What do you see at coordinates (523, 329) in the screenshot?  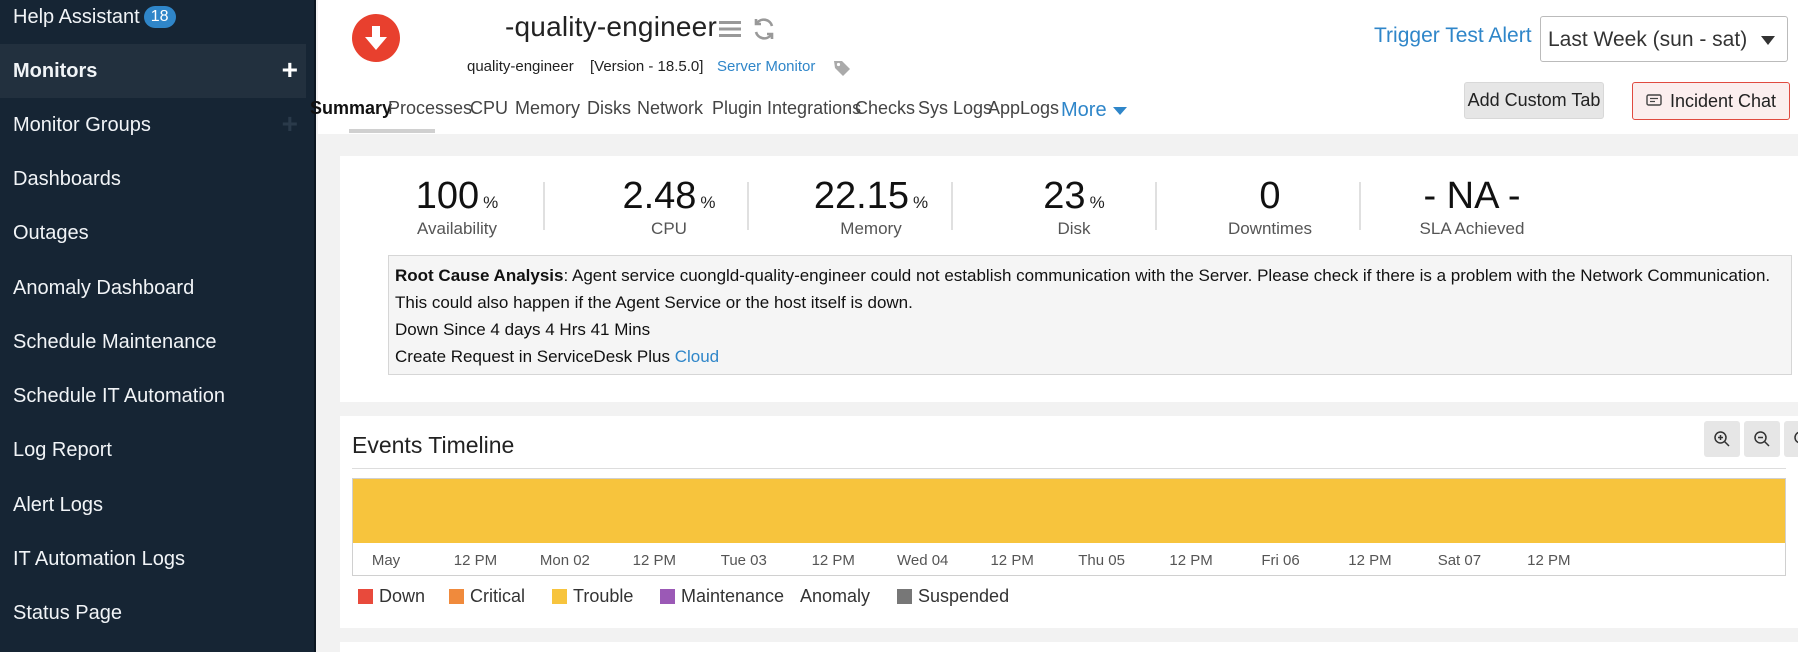 I see `down-since-text: Down Since 4 days 4 Hrs 41 Mins` at bounding box center [523, 329].